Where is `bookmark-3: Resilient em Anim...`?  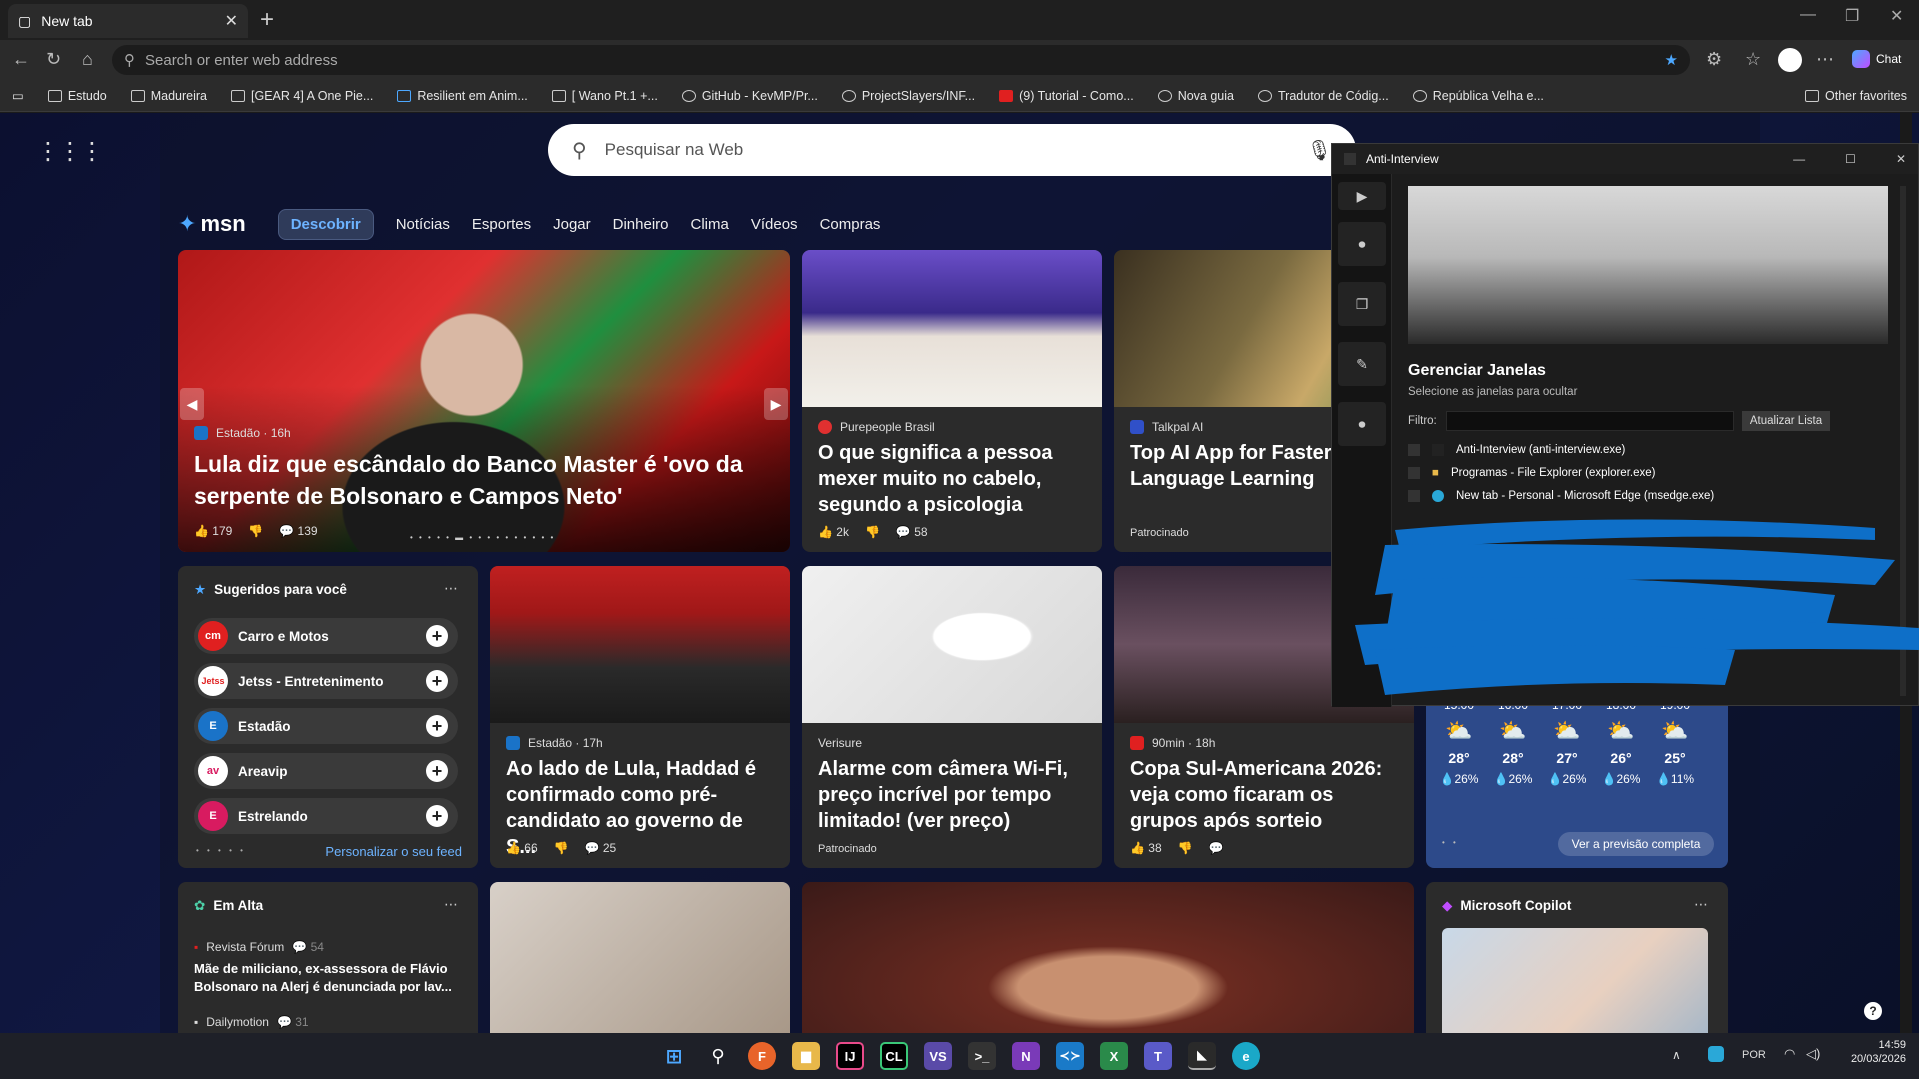 bookmark-3: Resilient em Anim... is located at coordinates (462, 96).